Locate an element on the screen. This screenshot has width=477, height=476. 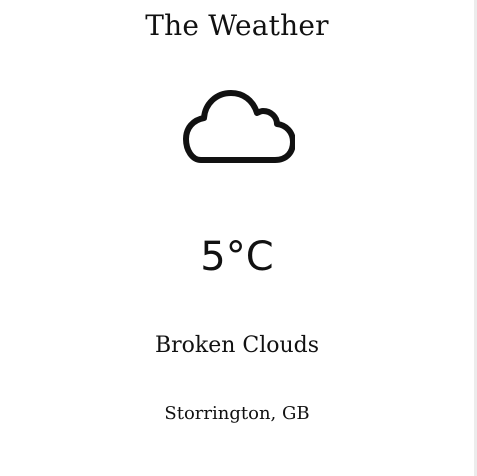
temperature-value: 5°C is located at coordinates (237, 257).